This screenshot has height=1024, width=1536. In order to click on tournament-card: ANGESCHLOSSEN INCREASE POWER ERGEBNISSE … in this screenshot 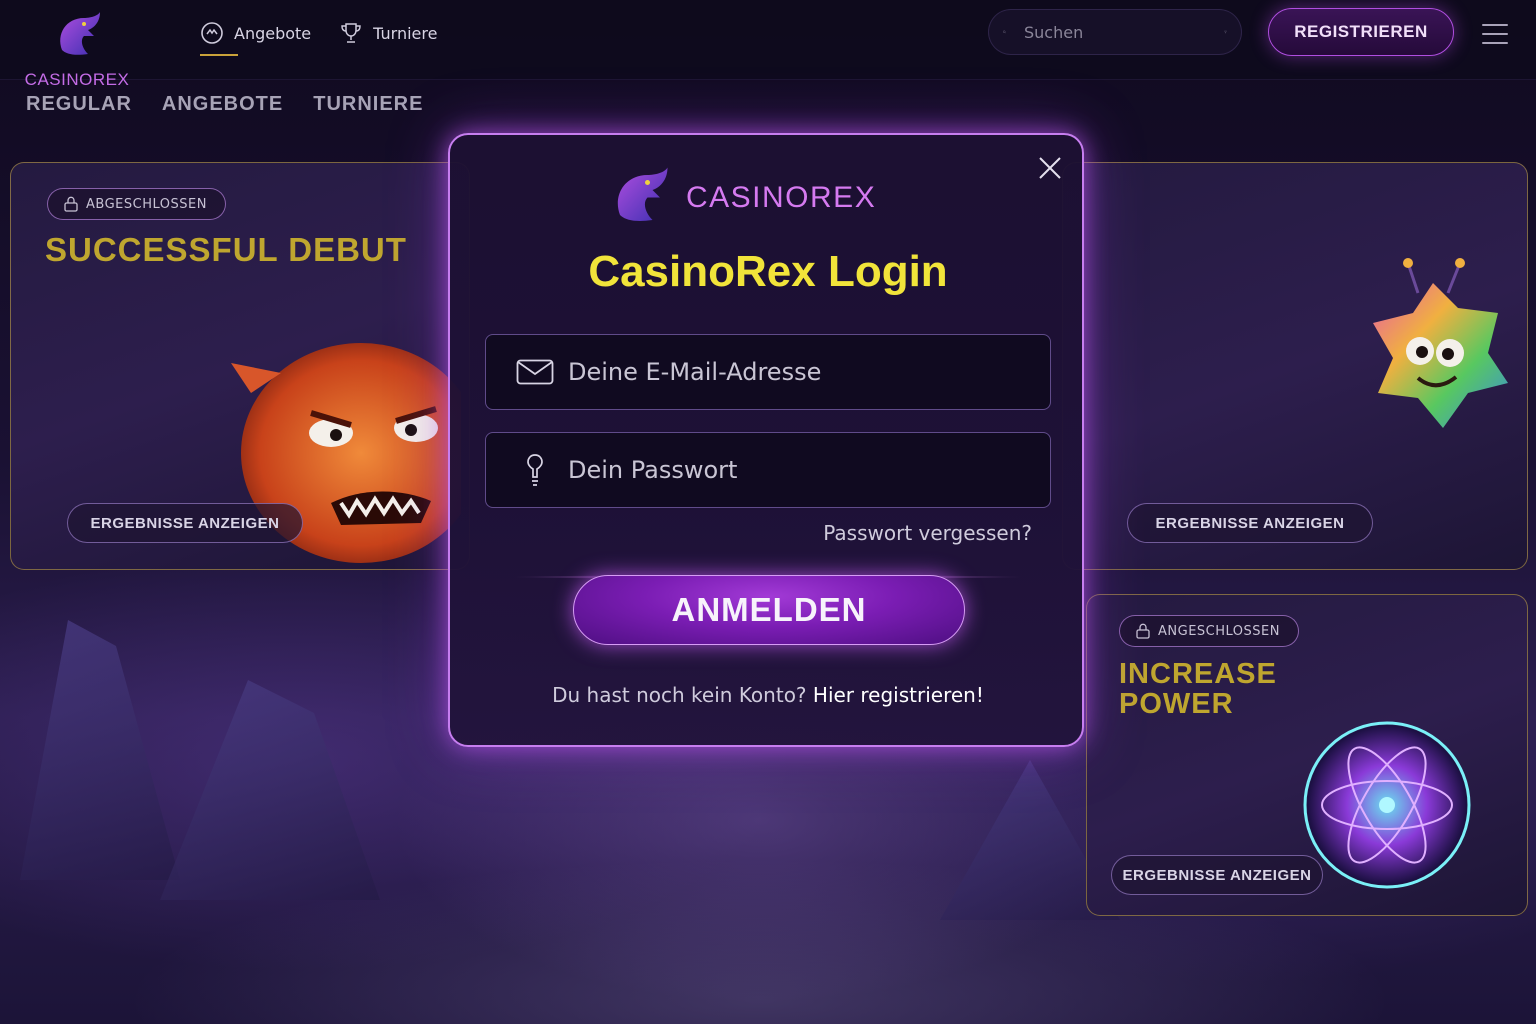, I will do `click(1307, 755)`.